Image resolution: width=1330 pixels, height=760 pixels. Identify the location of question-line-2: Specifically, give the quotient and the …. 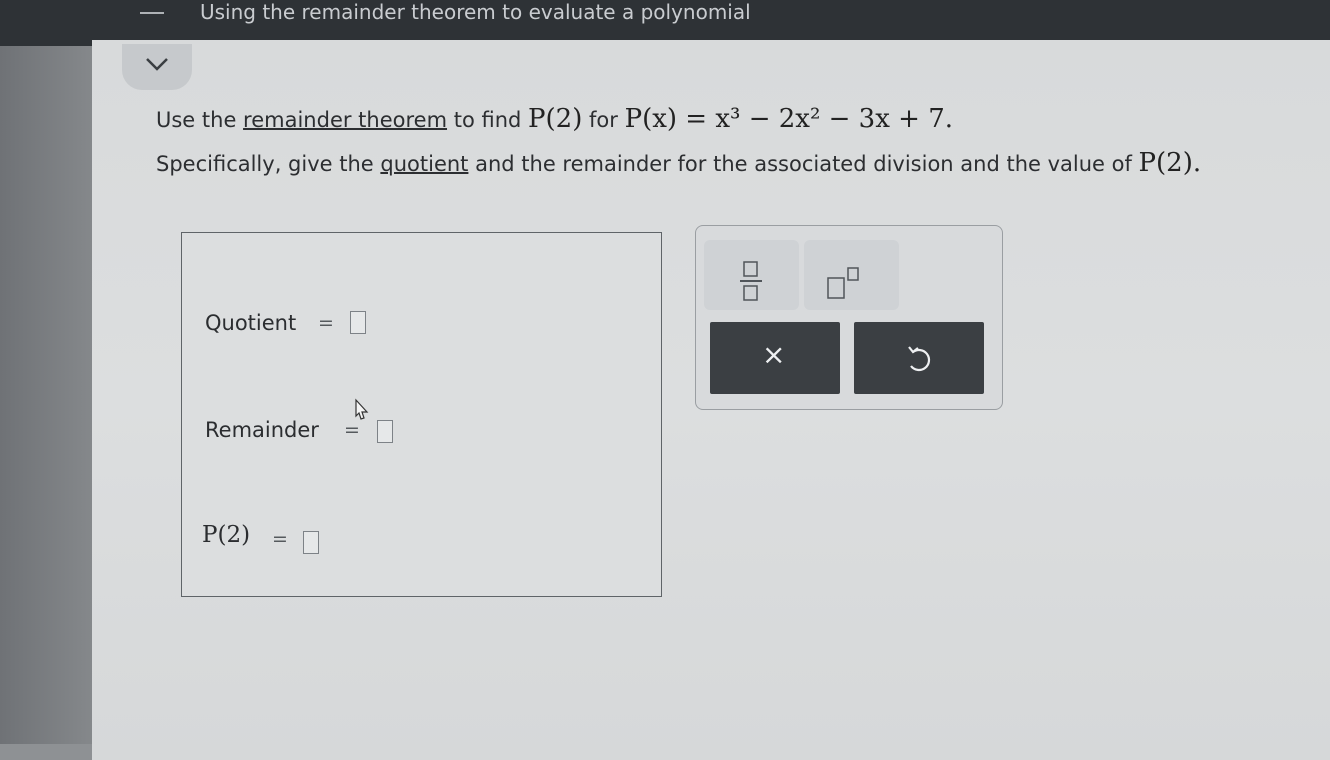
(678, 163).